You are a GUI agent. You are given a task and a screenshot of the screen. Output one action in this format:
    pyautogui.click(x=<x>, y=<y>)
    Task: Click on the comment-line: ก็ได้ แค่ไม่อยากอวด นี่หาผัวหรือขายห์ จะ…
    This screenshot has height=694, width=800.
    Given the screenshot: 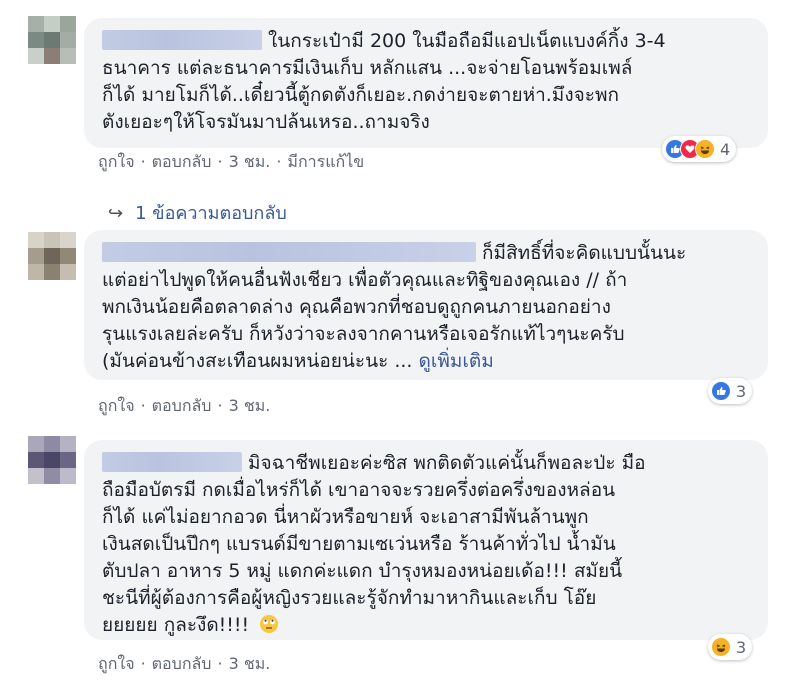 What is the action you would take?
    pyautogui.click(x=345, y=517)
    